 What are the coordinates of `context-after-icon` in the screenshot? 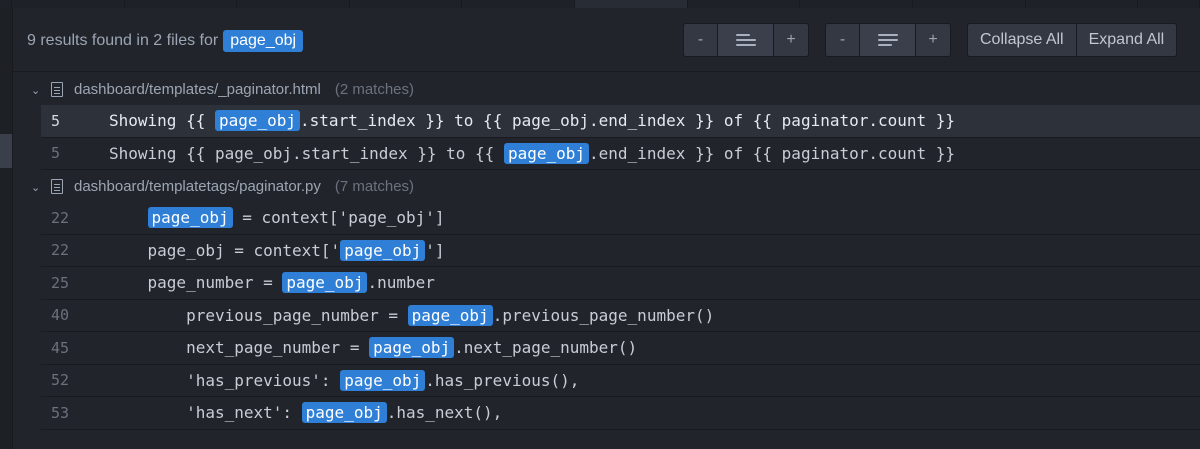 It's located at (888, 40).